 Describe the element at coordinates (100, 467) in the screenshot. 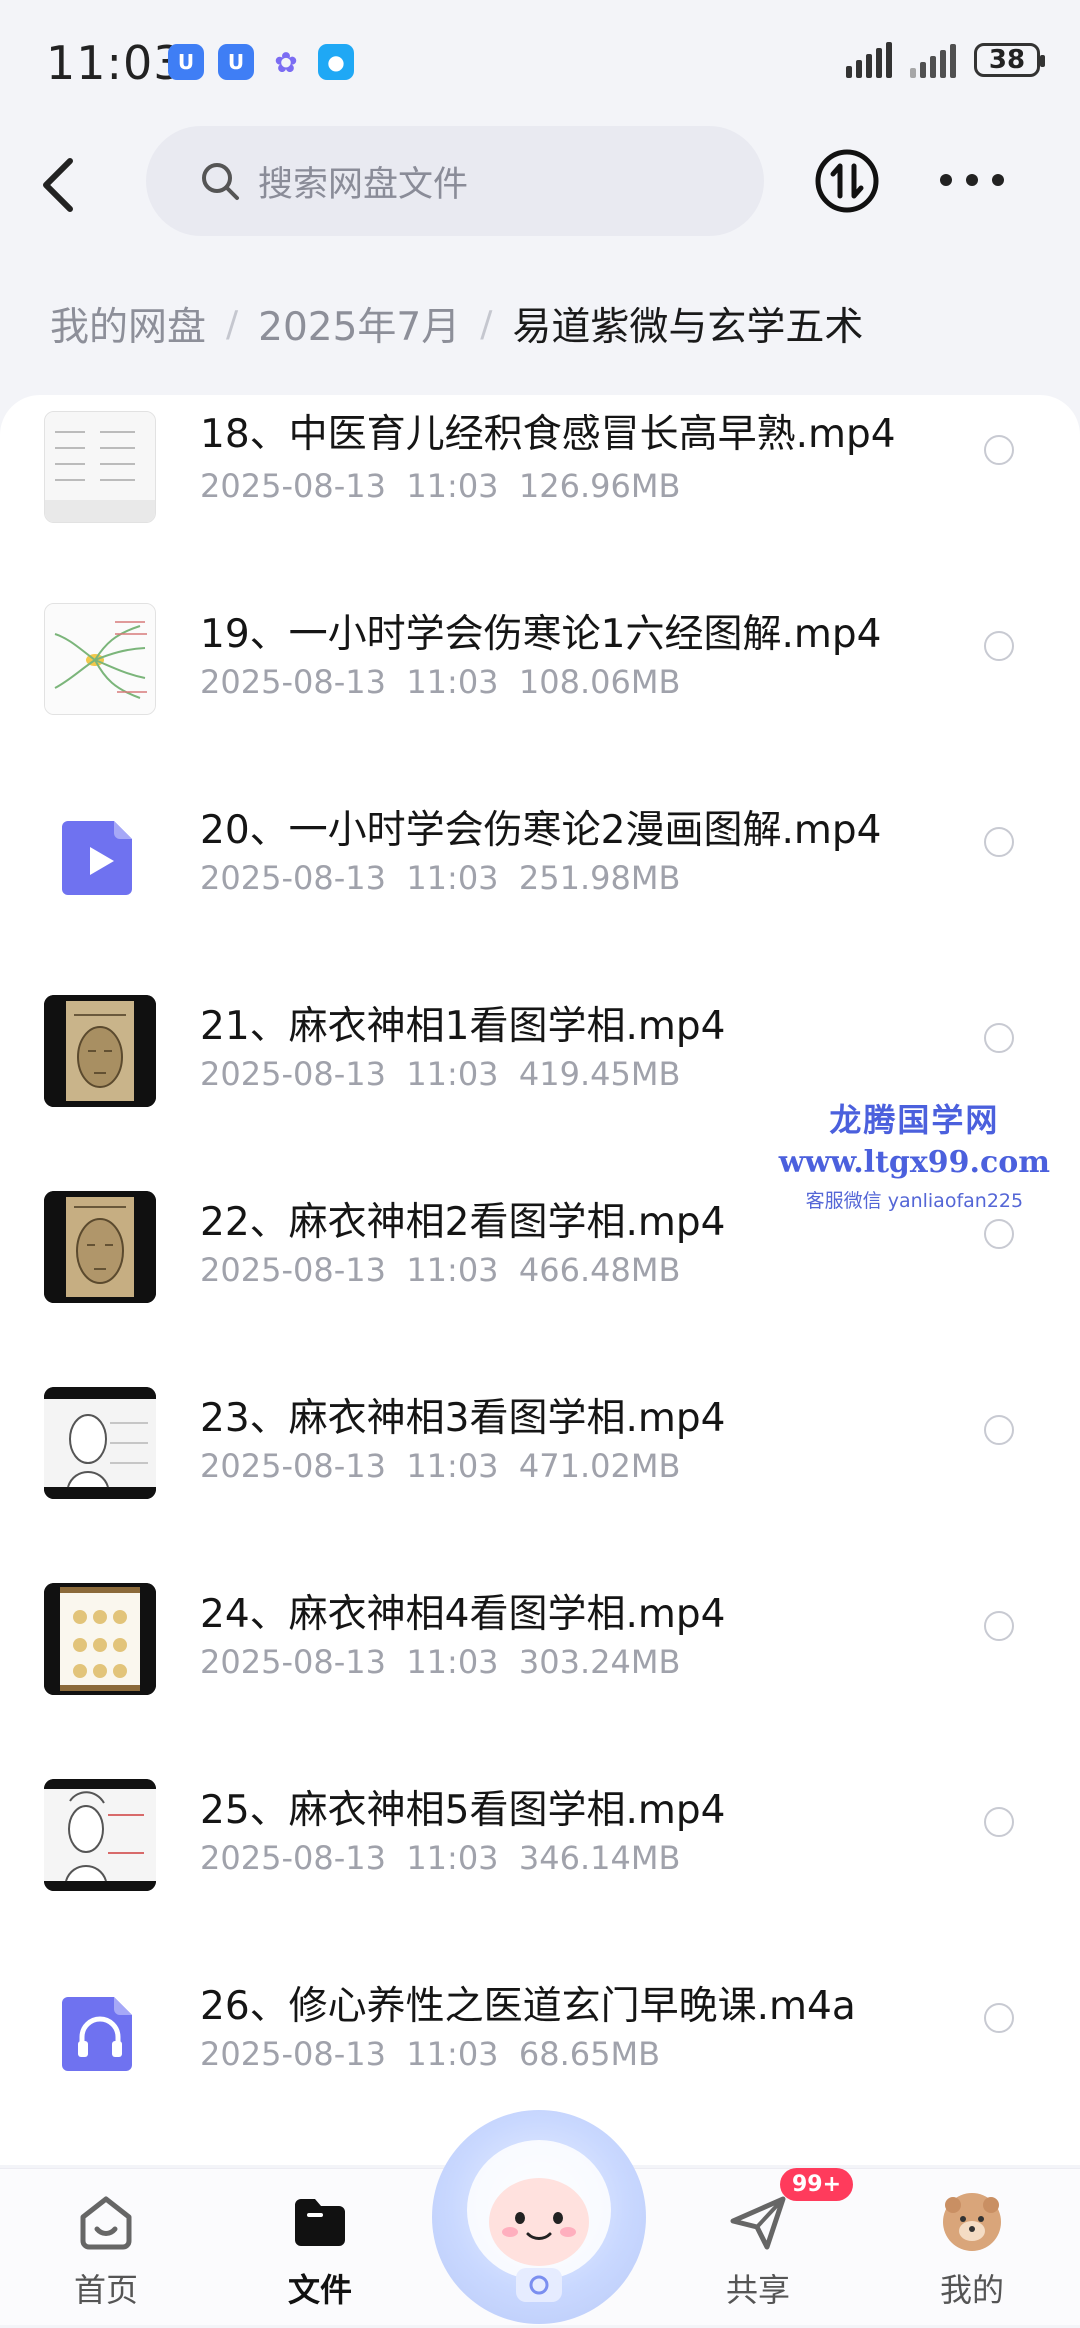

I see `document-thumbnail` at that location.